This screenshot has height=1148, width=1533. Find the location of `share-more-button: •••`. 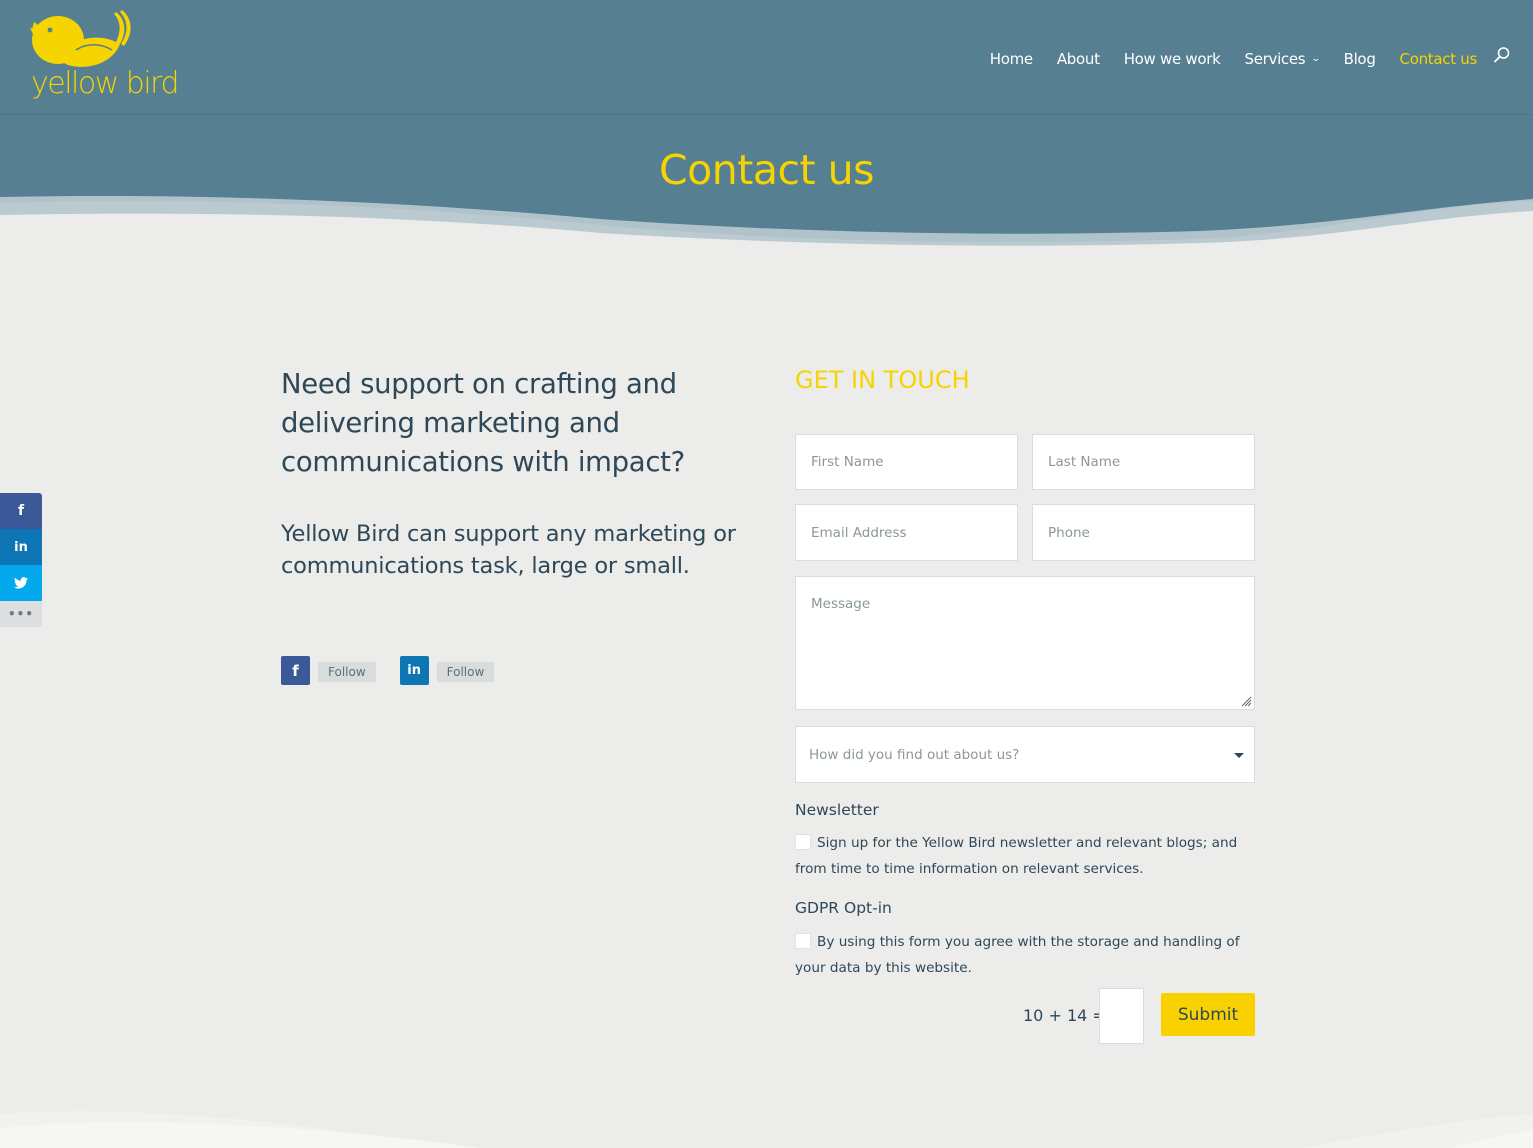

share-more-button: ••• is located at coordinates (21, 614).